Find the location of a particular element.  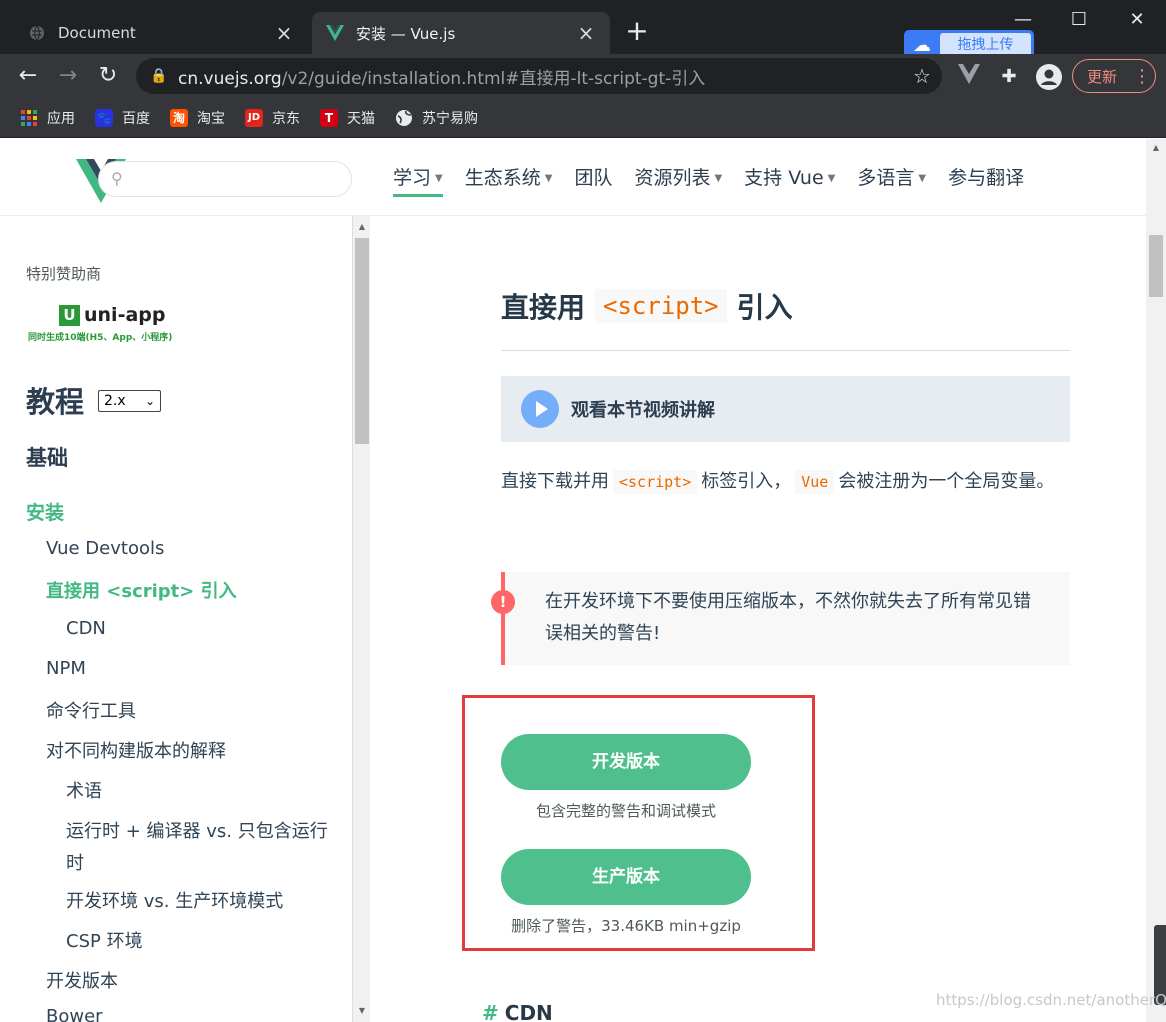

bookmark-label: 苏宁易购 is located at coordinates (450, 118).